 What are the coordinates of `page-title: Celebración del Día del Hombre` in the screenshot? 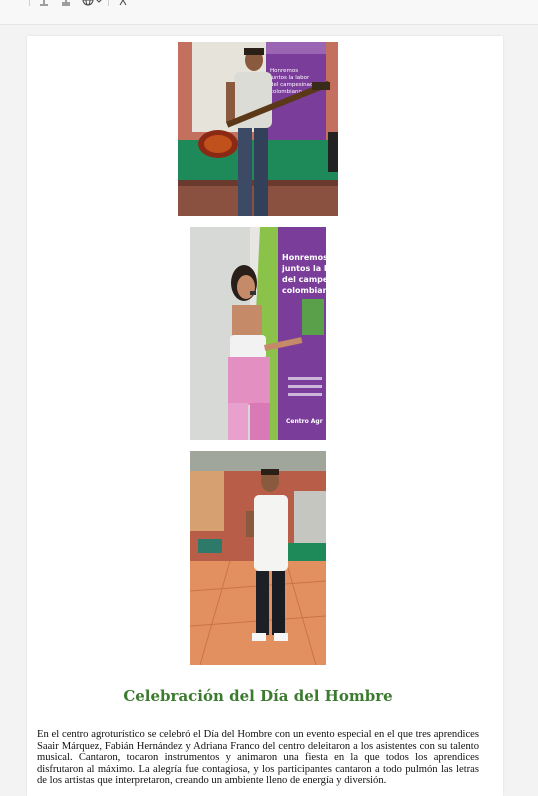 It's located at (258, 696).